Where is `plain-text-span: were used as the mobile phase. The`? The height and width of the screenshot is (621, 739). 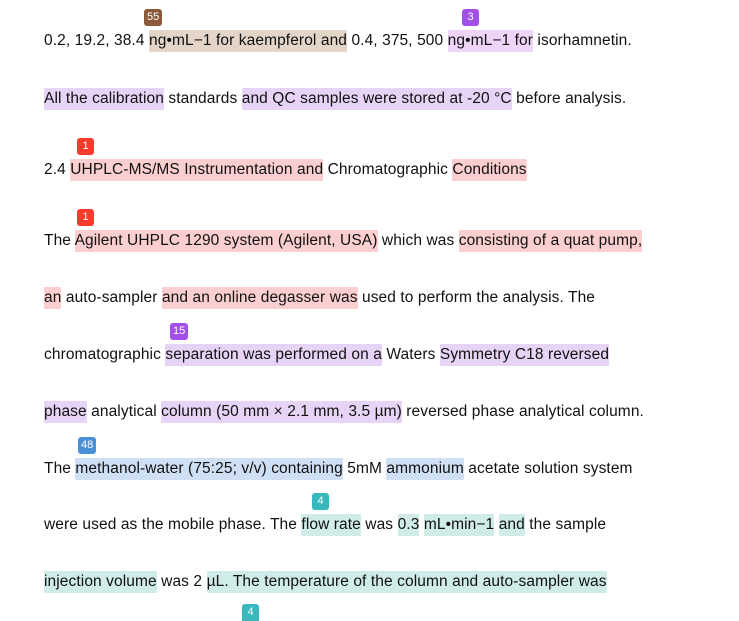
plain-text-span: were used as the mobile phase. The is located at coordinates (173, 524).